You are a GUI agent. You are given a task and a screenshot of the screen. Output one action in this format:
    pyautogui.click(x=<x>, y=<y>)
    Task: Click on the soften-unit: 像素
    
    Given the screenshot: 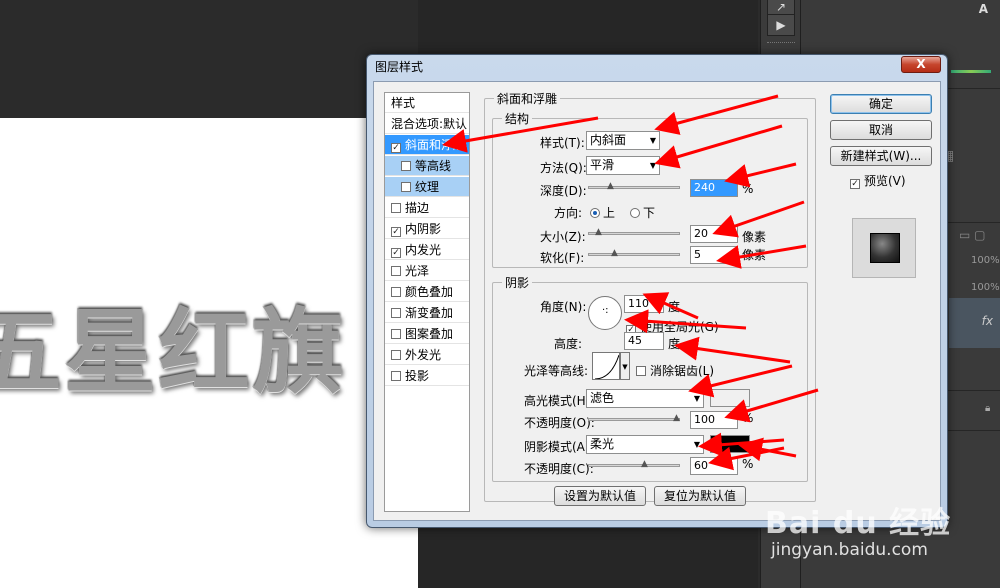 What is the action you would take?
    pyautogui.click(x=754, y=255)
    